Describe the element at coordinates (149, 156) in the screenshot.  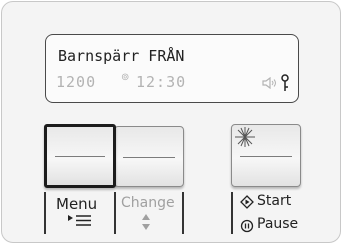
I see `change-button` at that location.